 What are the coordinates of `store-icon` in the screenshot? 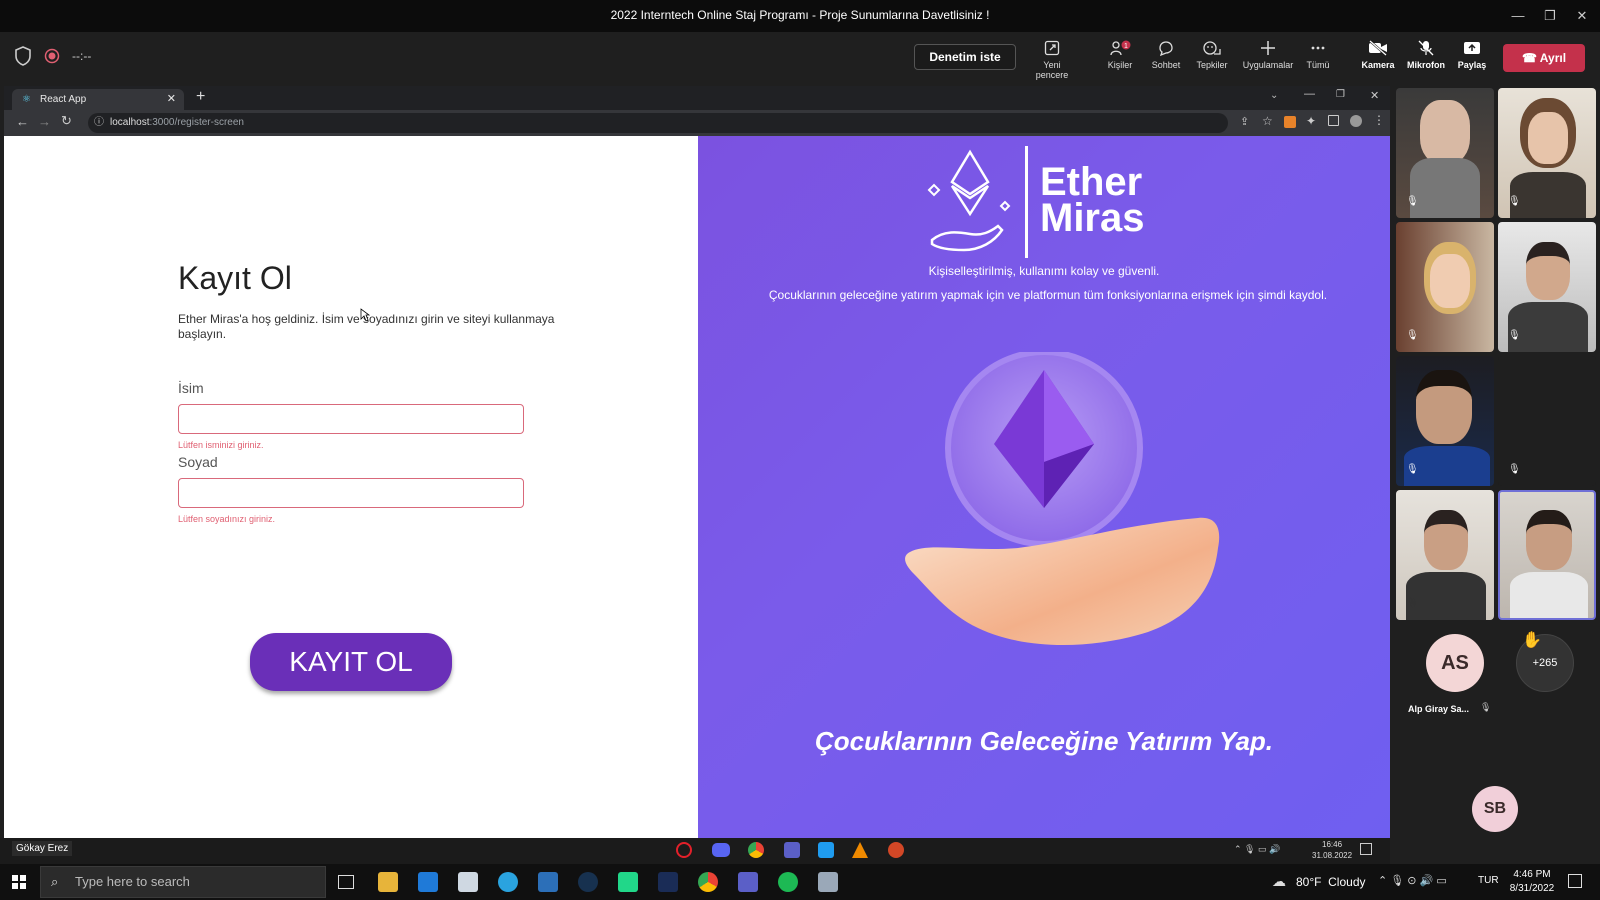 It's located at (468, 882).